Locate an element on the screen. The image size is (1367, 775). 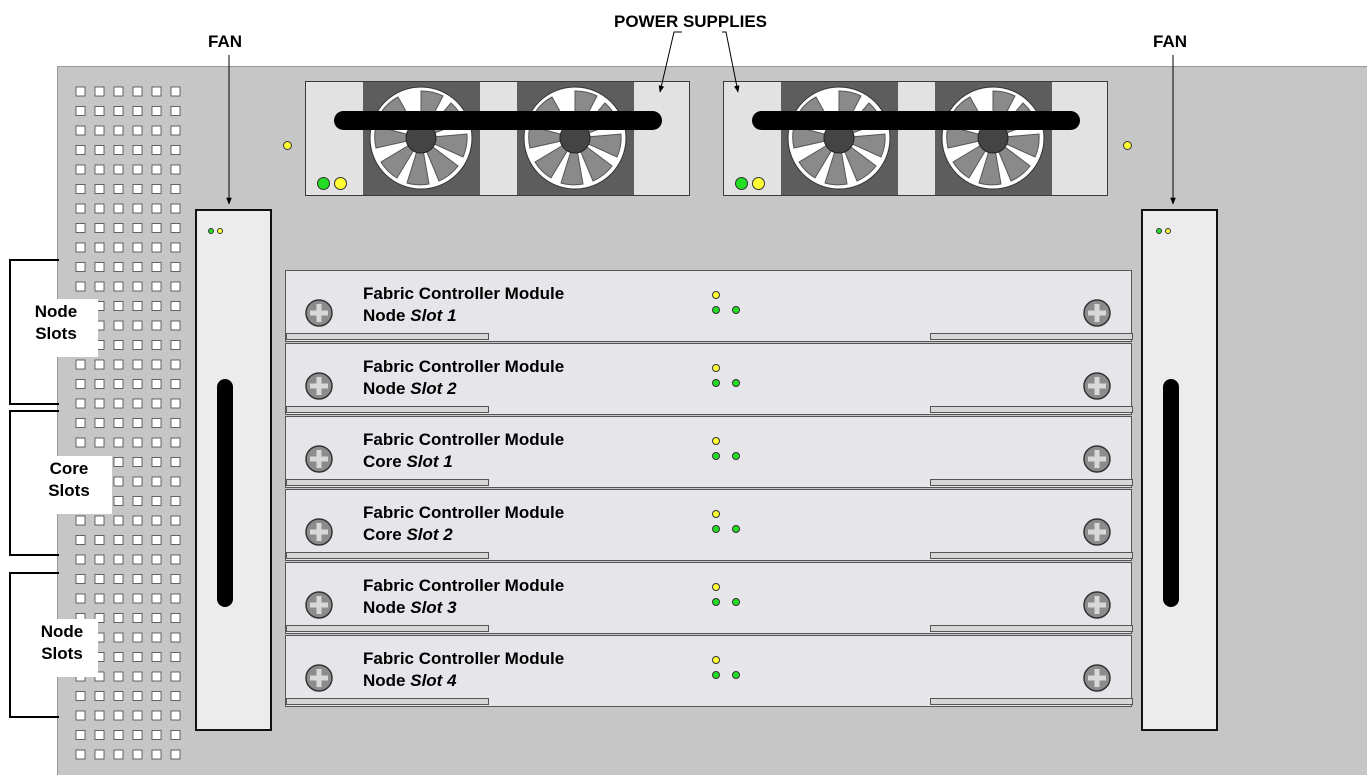
fcm-module-4: Fabric Controller Module Core Slot 2 is located at coordinates (709, 525).